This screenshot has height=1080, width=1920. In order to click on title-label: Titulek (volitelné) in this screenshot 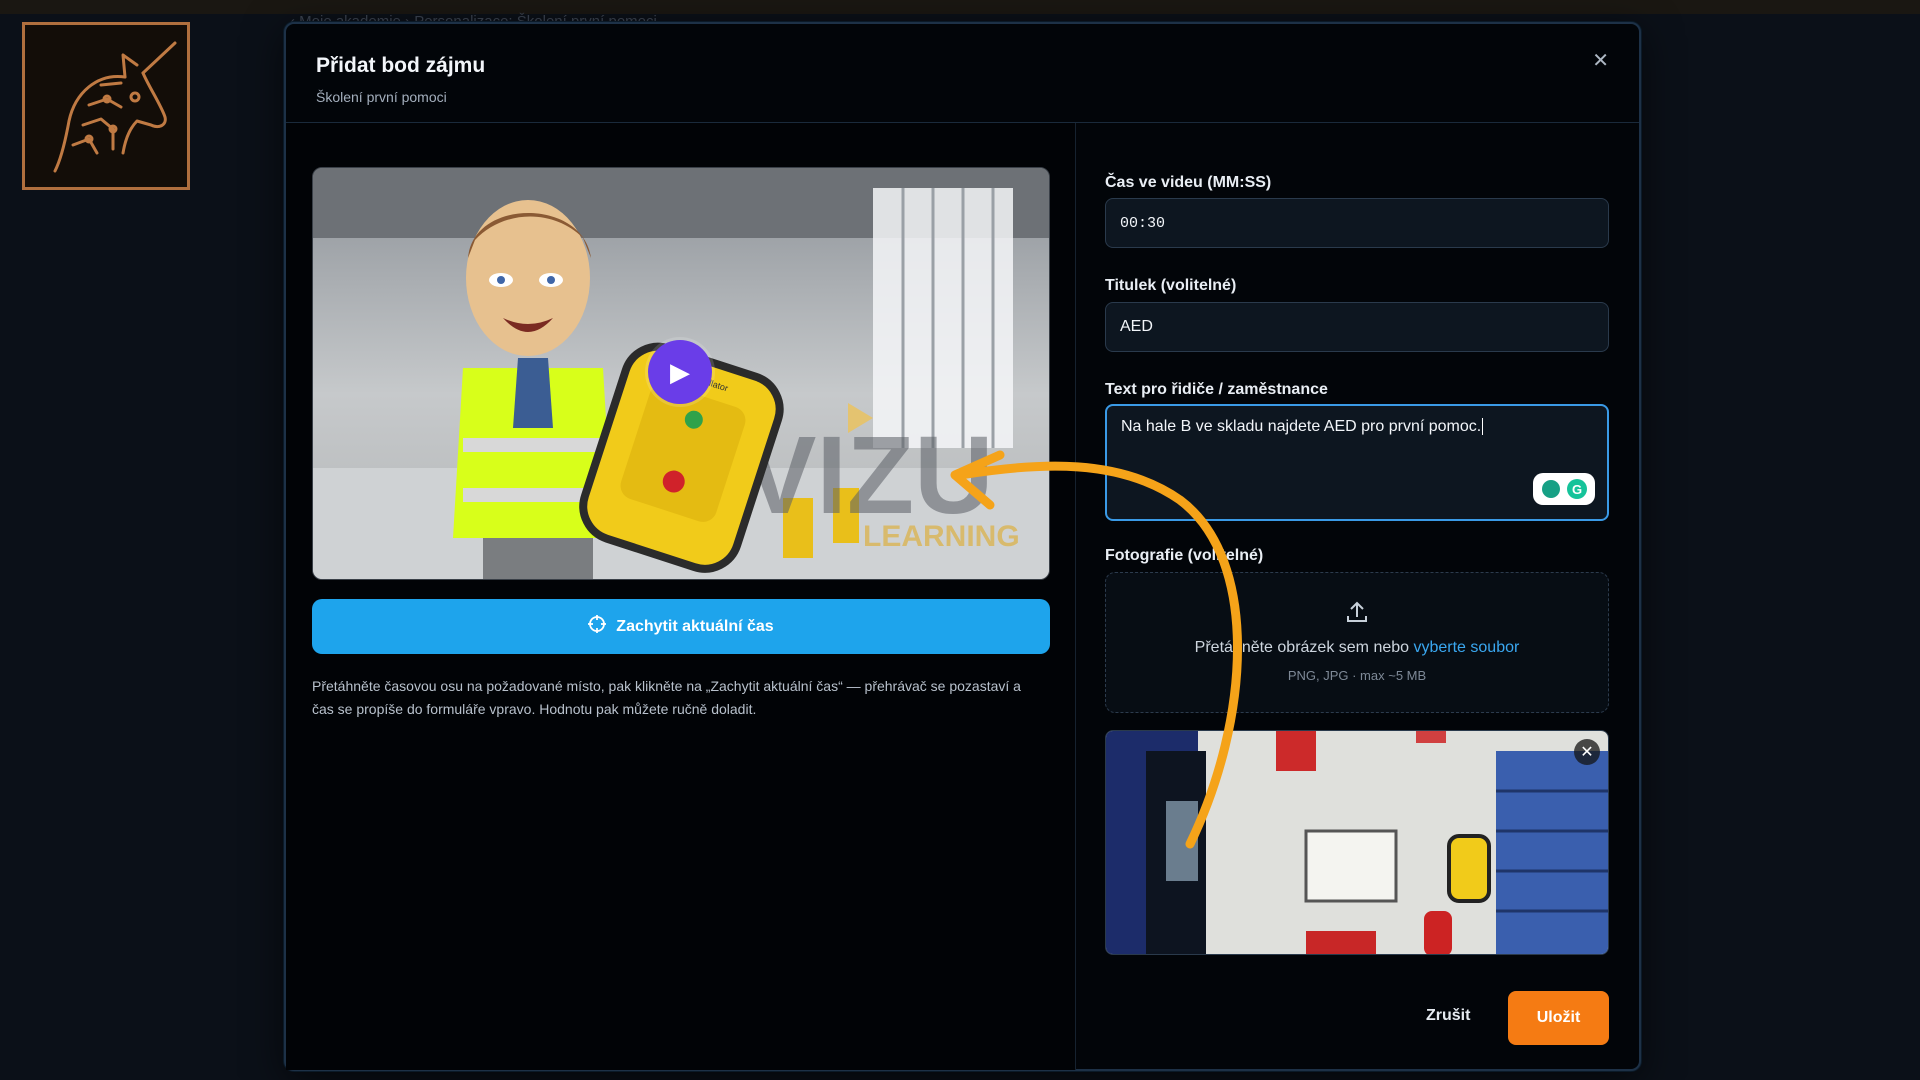, I will do `click(1171, 285)`.